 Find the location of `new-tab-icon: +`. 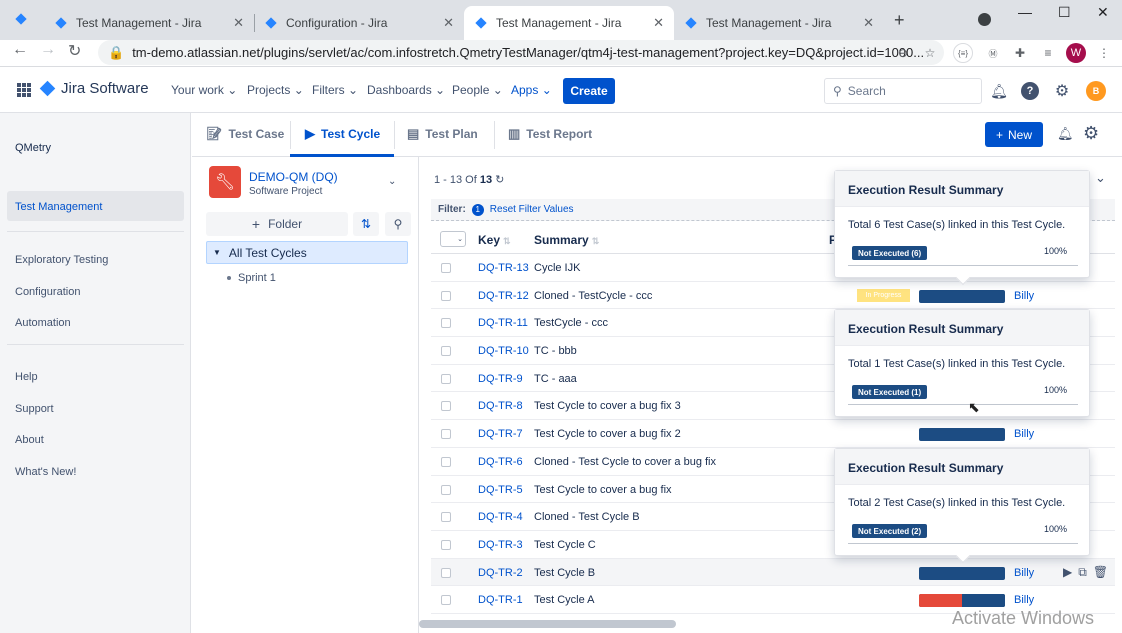

new-tab-icon: + is located at coordinates (899, 20).